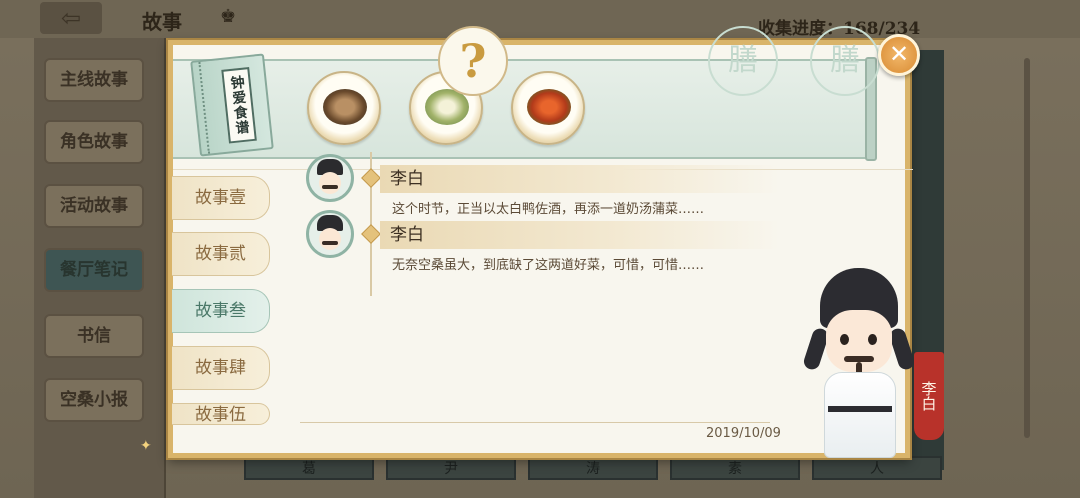 The image size is (1080, 498). What do you see at coordinates (221, 254) in the screenshot?
I see `tab-chapter-2: 故事贰` at bounding box center [221, 254].